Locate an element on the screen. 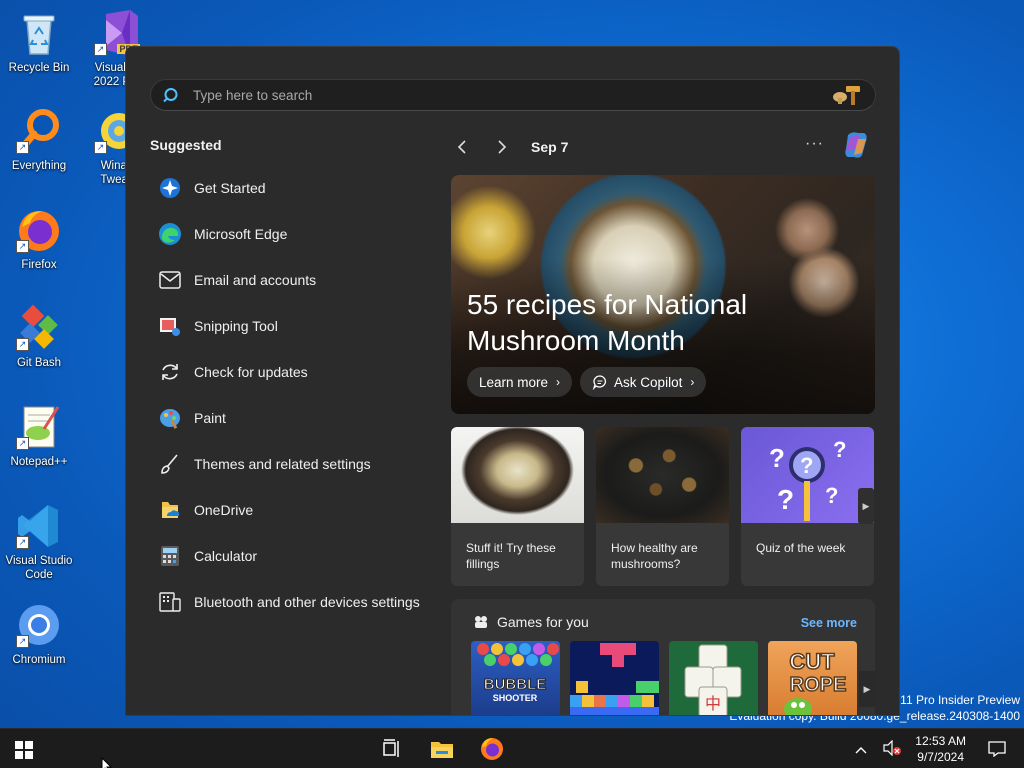  suggested-item-label: Themes and related settings is located at coordinates (282, 464).